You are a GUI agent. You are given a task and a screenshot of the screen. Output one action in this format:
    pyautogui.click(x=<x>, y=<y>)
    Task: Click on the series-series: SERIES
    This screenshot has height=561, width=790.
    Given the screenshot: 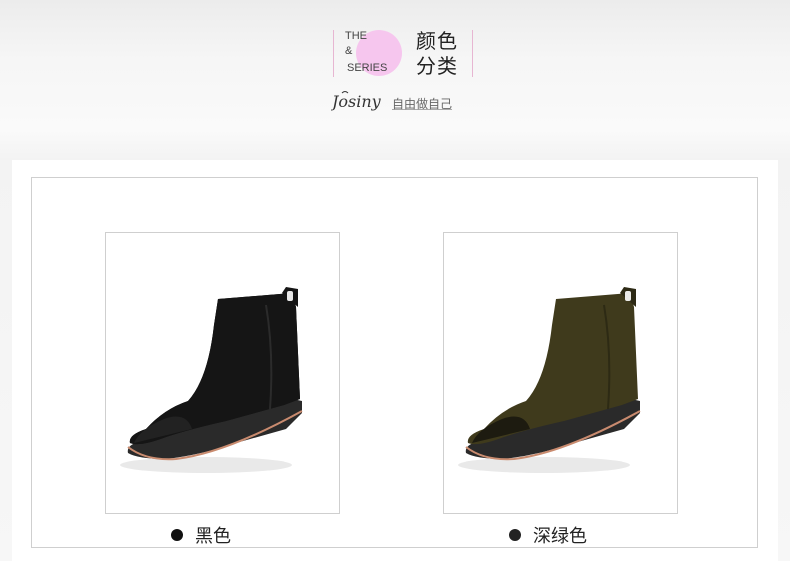 What is the action you would take?
    pyautogui.click(x=367, y=68)
    